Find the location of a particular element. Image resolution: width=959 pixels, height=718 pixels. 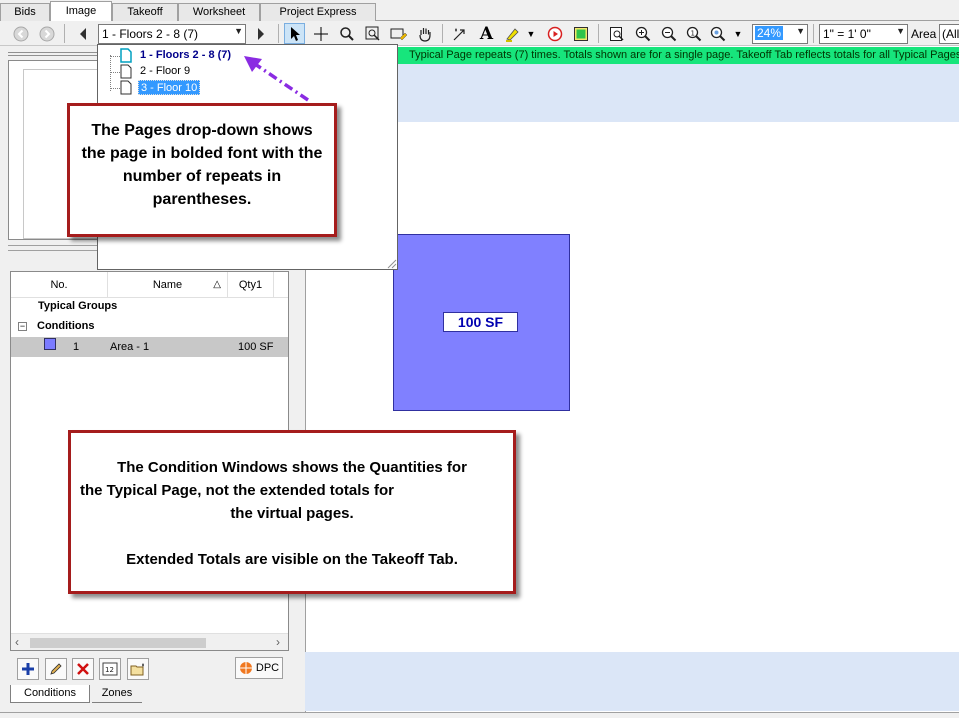

folder-star-icon is located at coordinates (137, 669).